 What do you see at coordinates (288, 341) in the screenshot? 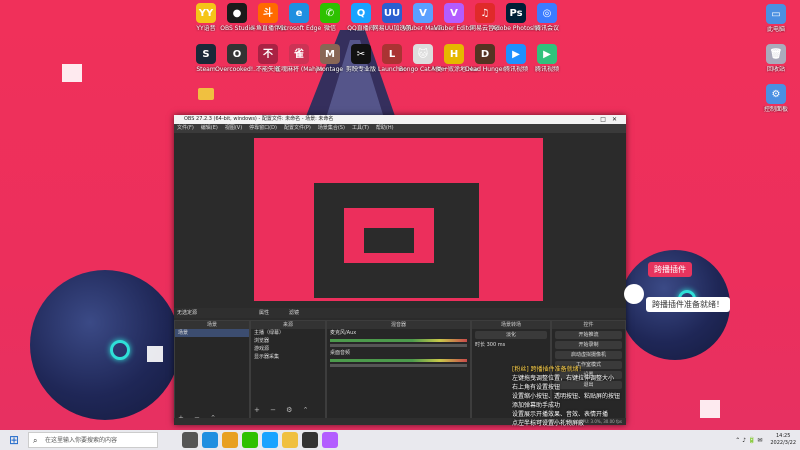
I see `source-item: 浏览器` at bounding box center [288, 341].